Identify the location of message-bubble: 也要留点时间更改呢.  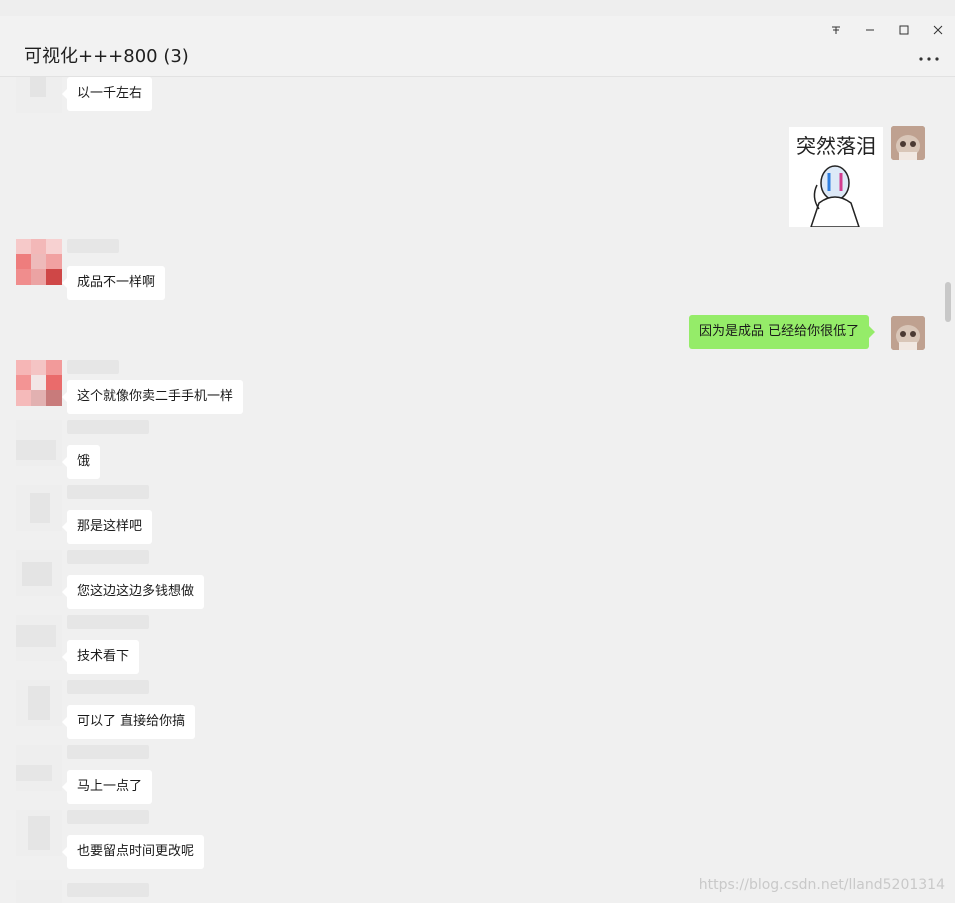
(133, 852).